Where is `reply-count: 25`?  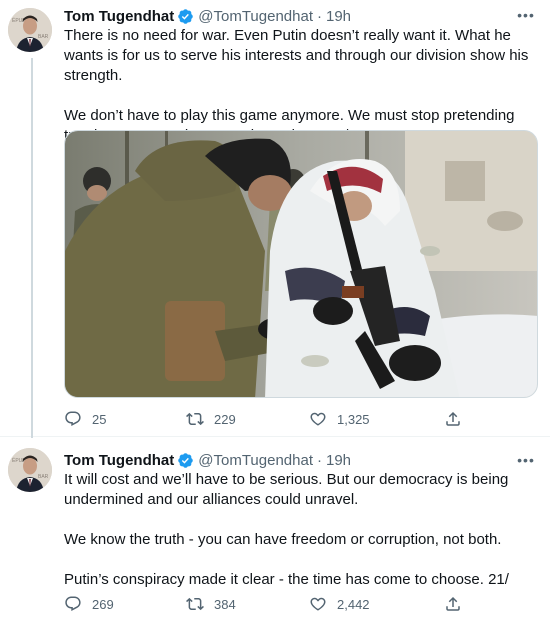
reply-count: 25 is located at coordinates (99, 419).